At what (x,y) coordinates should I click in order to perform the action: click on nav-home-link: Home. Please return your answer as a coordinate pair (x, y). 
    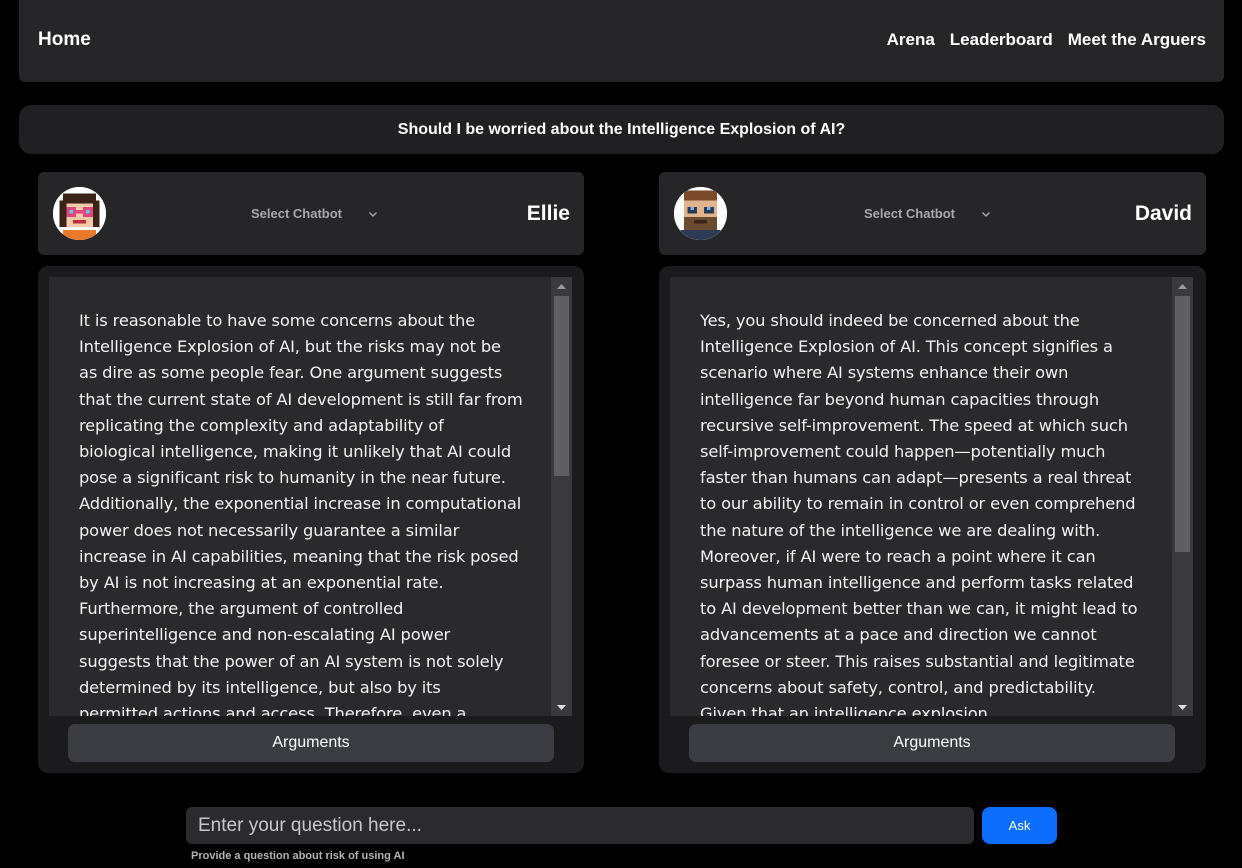
    Looking at the image, I should click on (64, 40).